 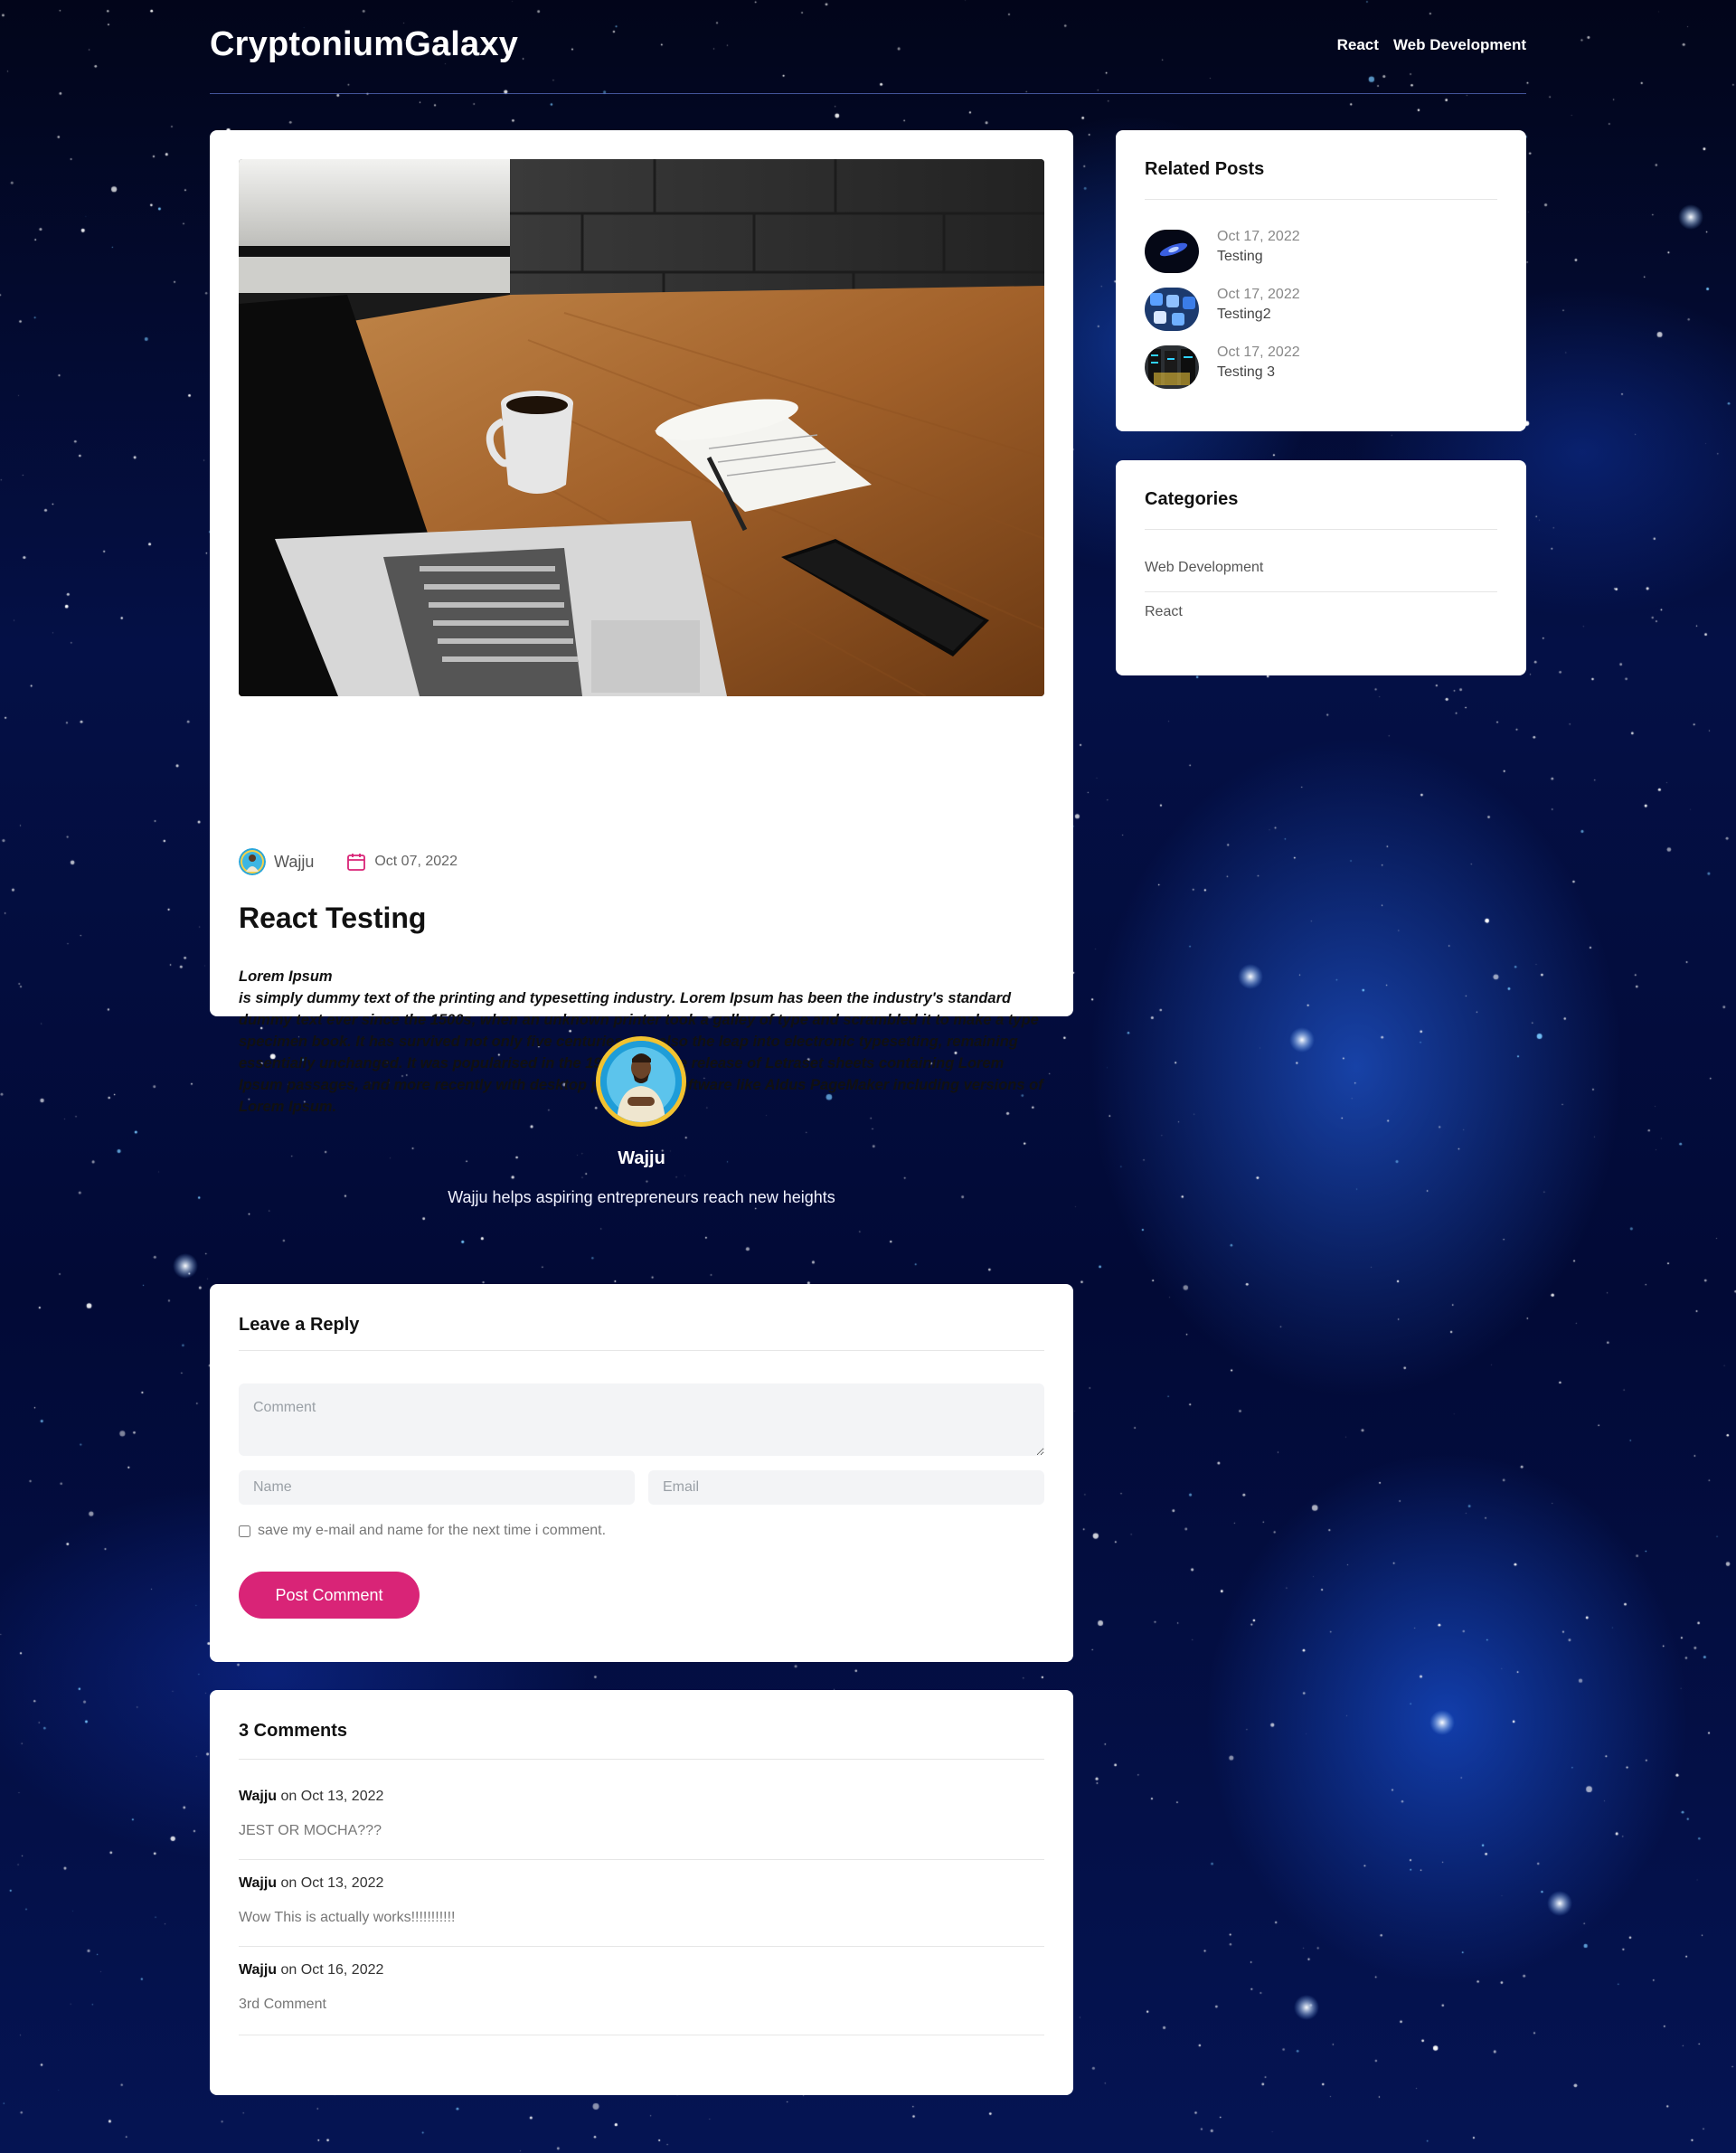 What do you see at coordinates (357, 862) in the screenshot?
I see `calendar-icon` at bounding box center [357, 862].